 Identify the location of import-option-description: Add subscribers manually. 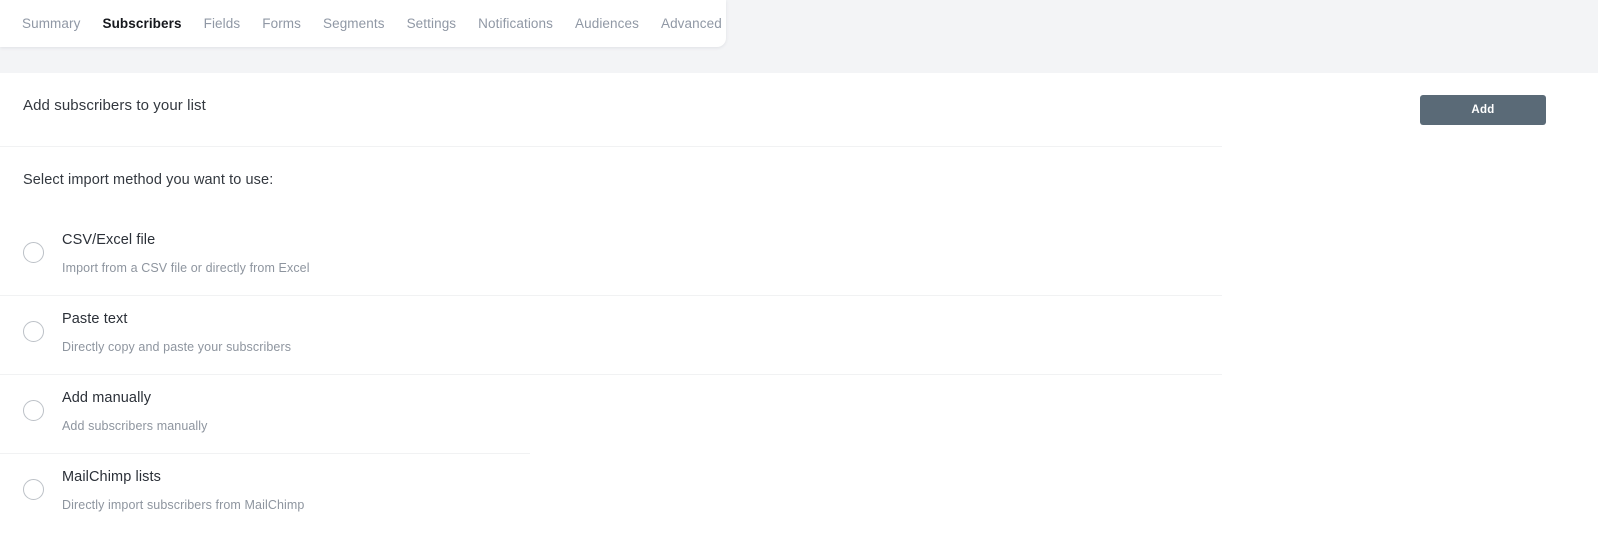
(135, 426).